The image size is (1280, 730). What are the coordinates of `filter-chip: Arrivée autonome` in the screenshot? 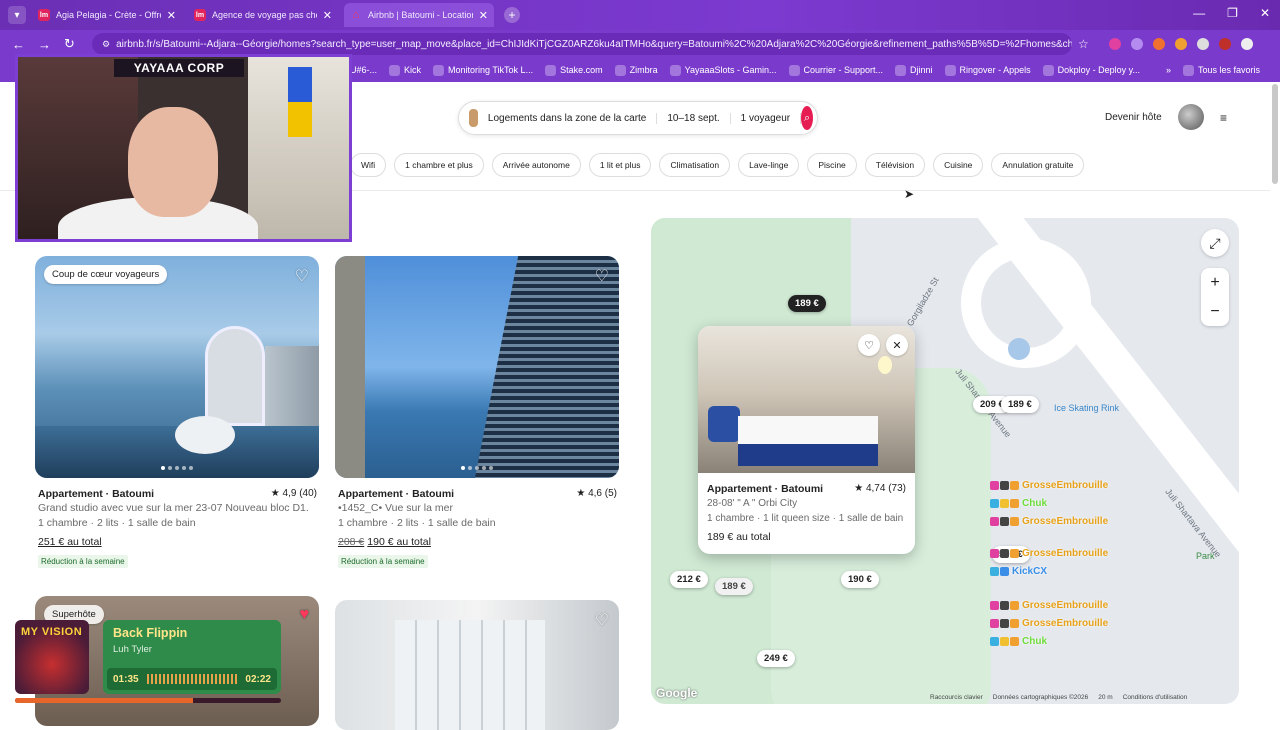 It's located at (536, 165).